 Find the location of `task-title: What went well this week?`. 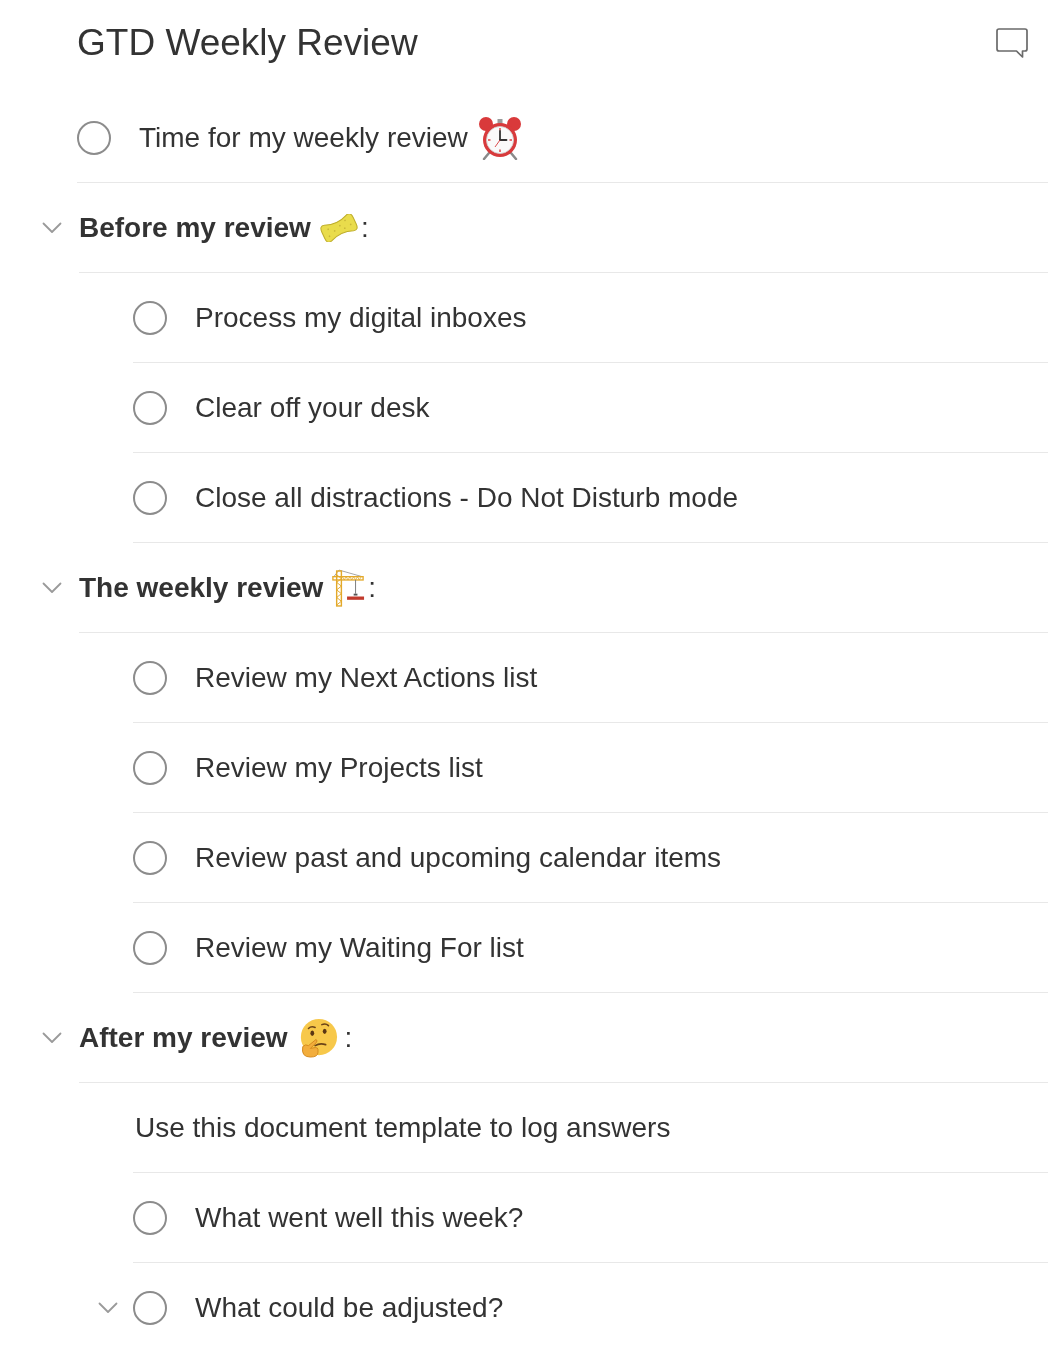

task-title: What went well this week? is located at coordinates (359, 1217).